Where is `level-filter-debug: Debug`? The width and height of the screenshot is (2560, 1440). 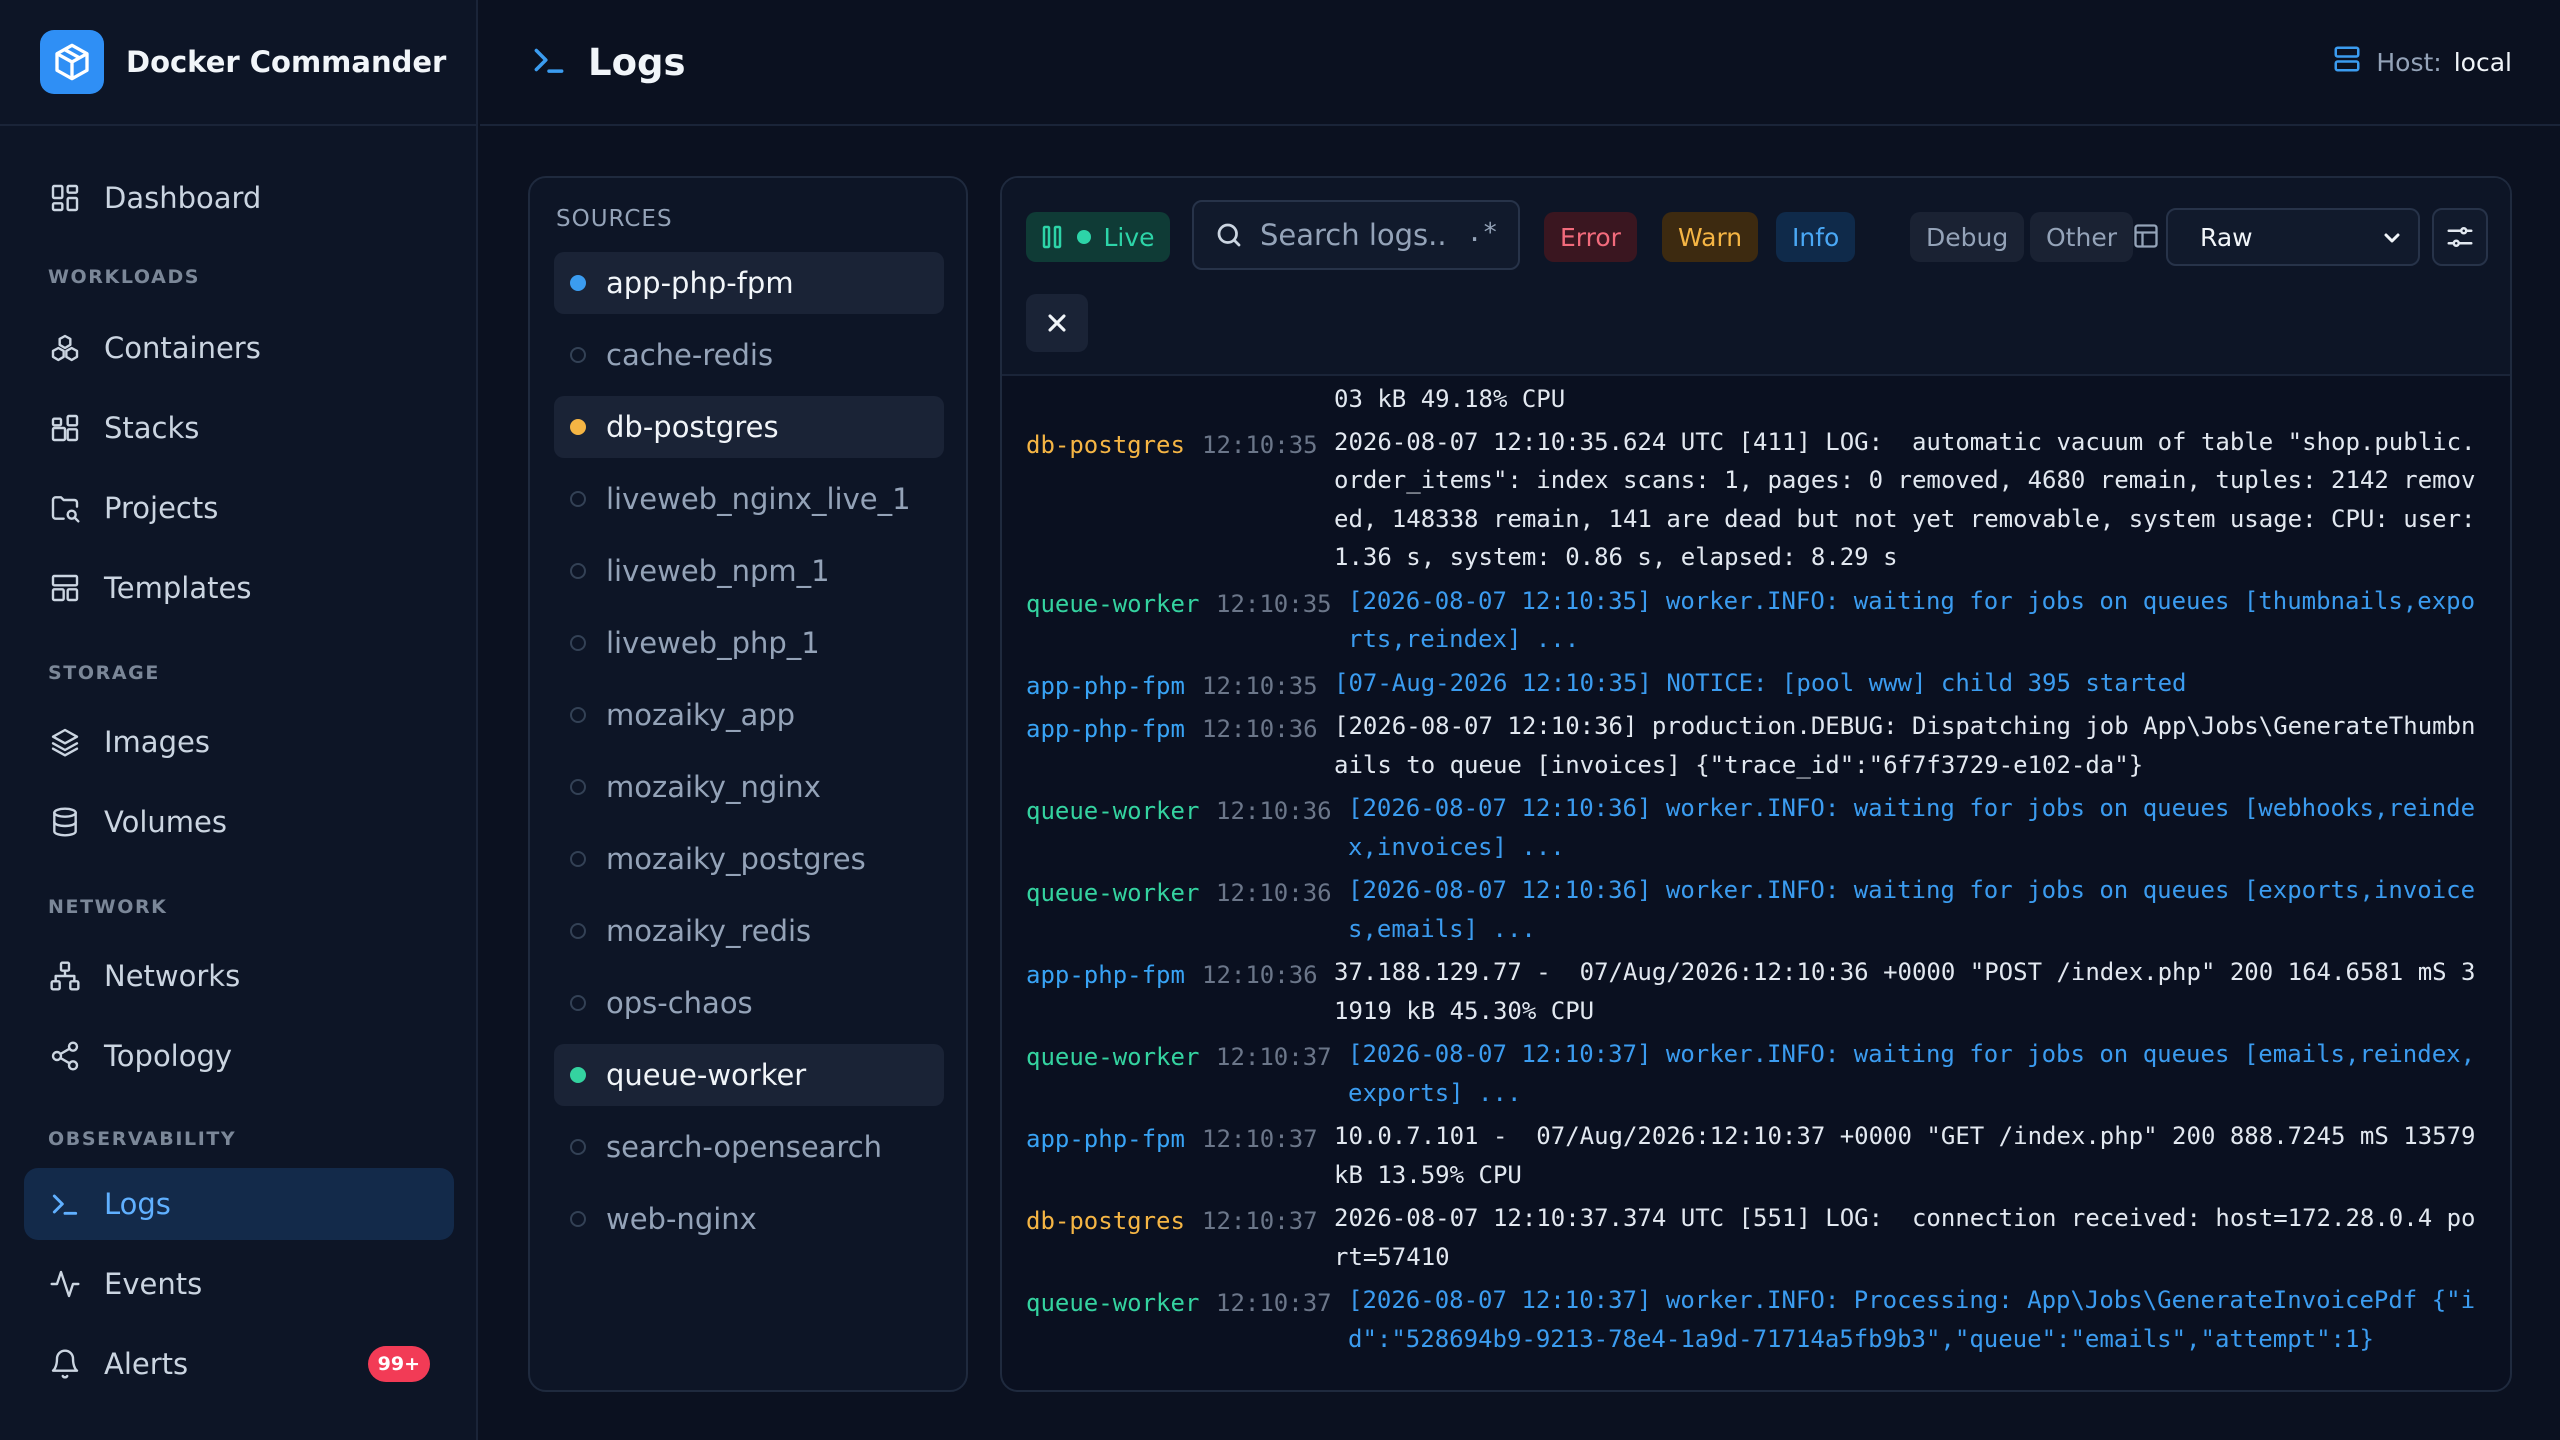
level-filter-debug: Debug is located at coordinates (1967, 237).